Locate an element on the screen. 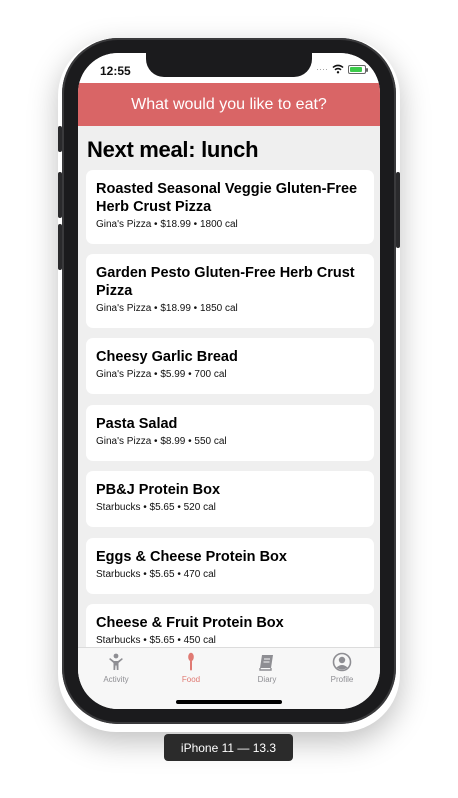 This screenshot has height=798, width=458. home-indicator is located at coordinates (229, 702).